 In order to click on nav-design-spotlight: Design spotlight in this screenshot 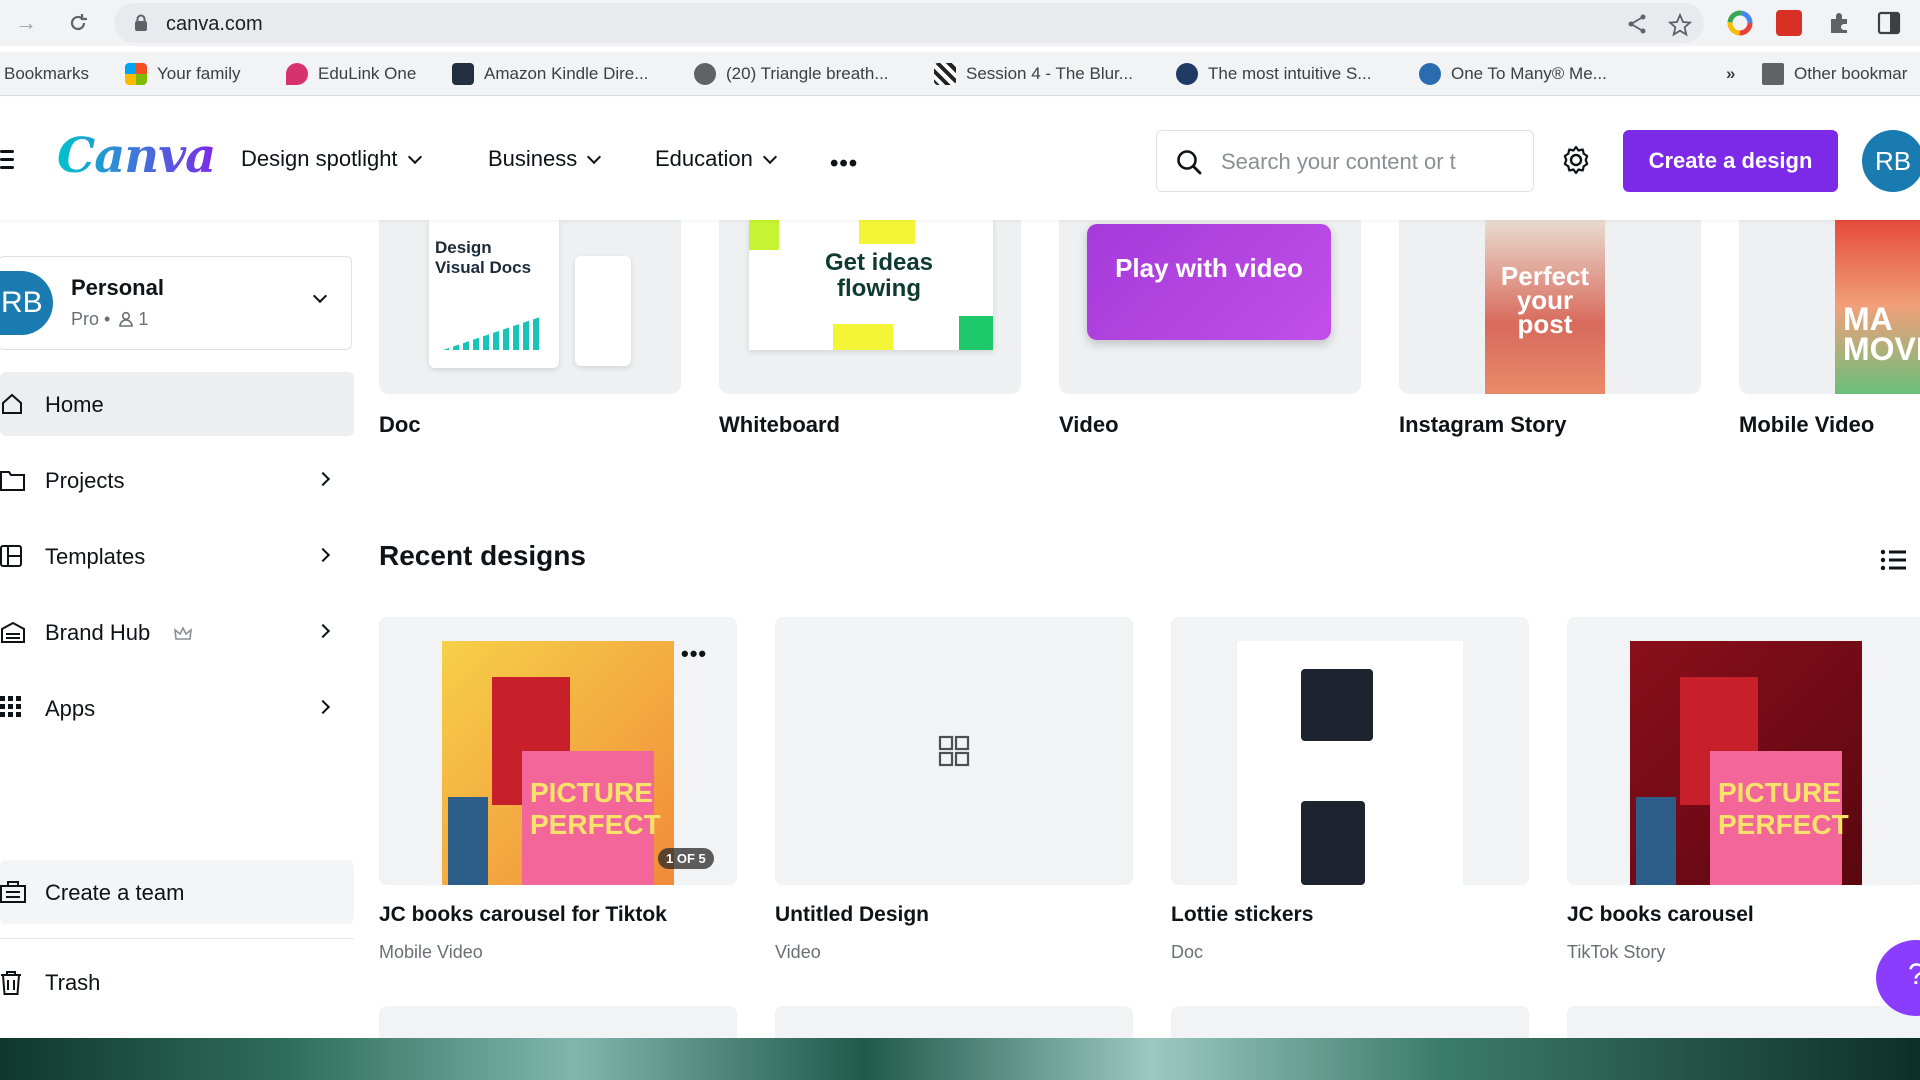, I will do `click(331, 159)`.